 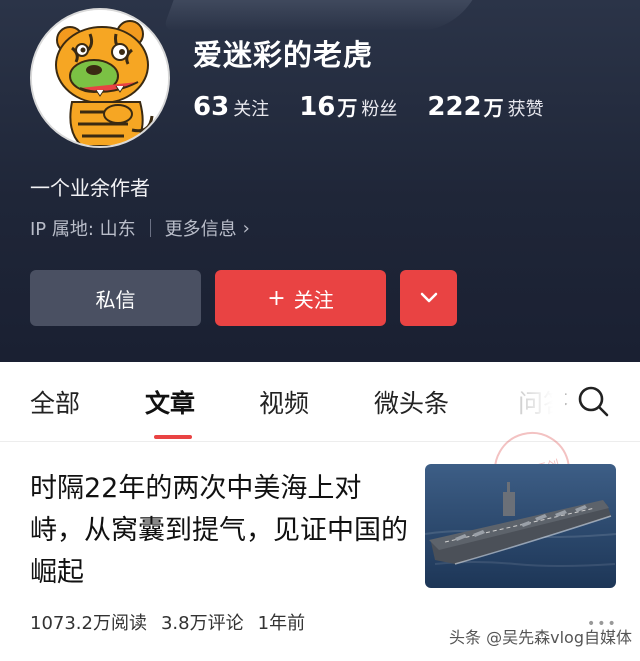 What do you see at coordinates (284, 402) in the screenshot?
I see `tab-videos: 视频` at bounding box center [284, 402].